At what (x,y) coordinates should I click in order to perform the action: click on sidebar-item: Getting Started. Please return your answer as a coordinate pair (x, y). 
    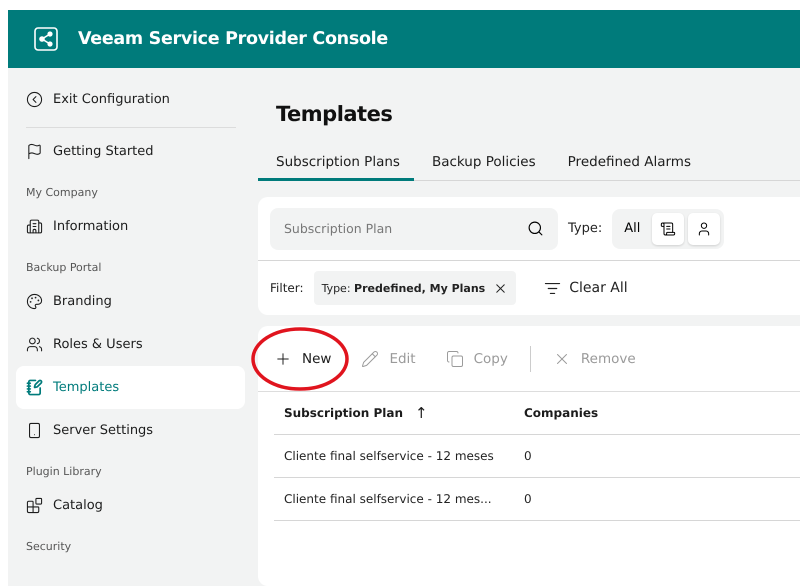
    Looking at the image, I should click on (130, 151).